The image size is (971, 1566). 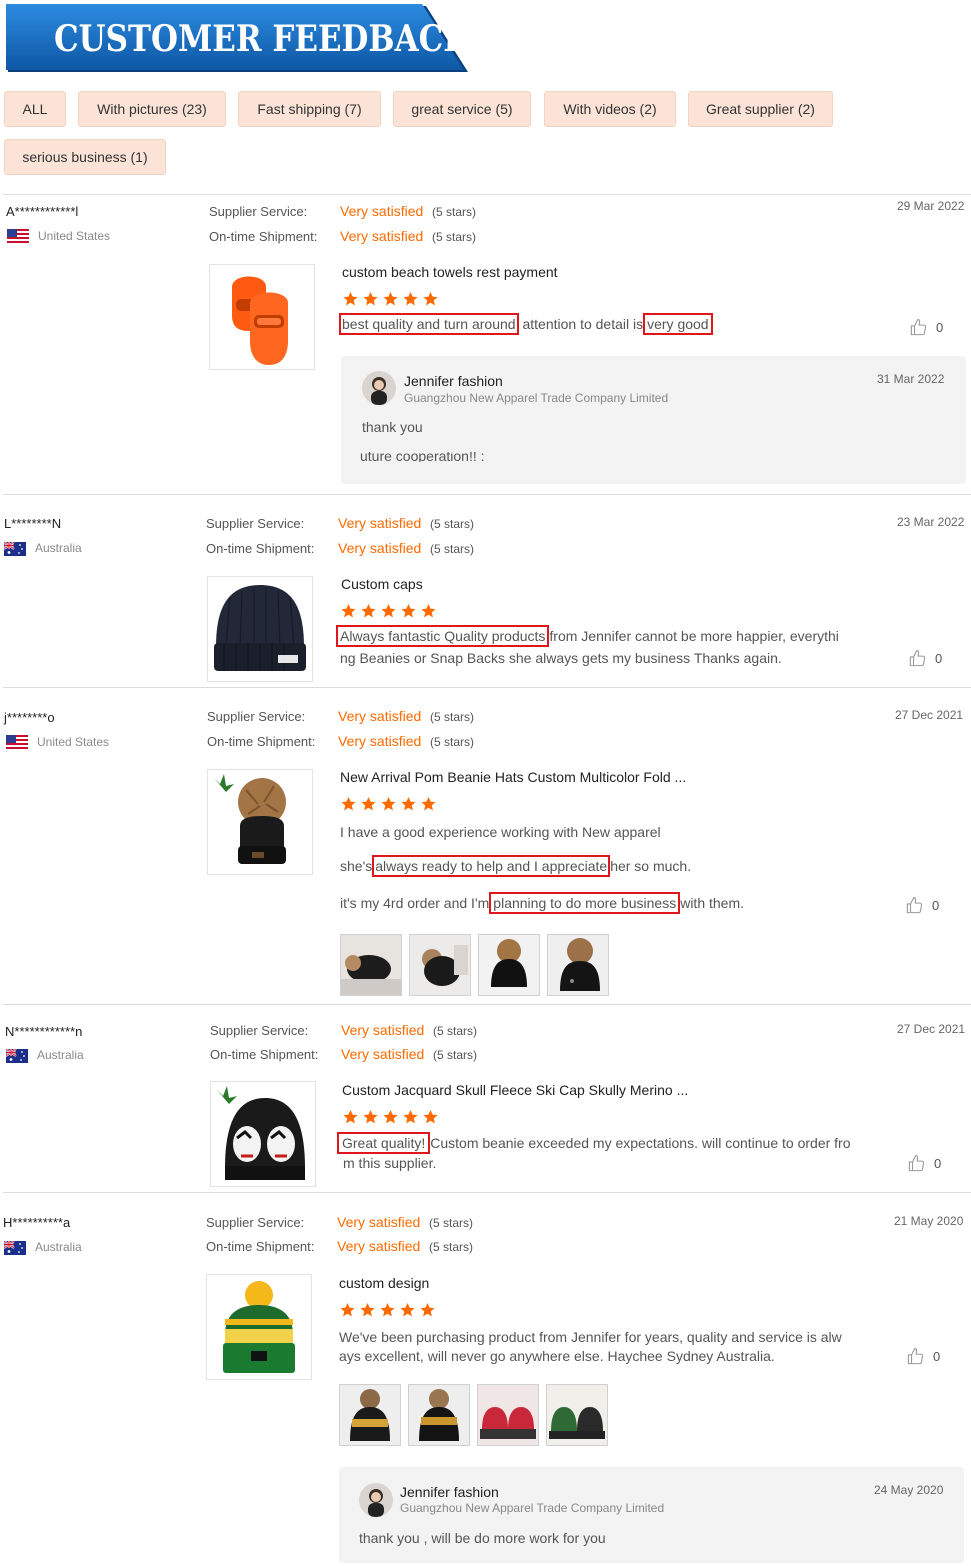 I want to click on review-comment-line2: m this supplier., so click(x=390, y=1163).